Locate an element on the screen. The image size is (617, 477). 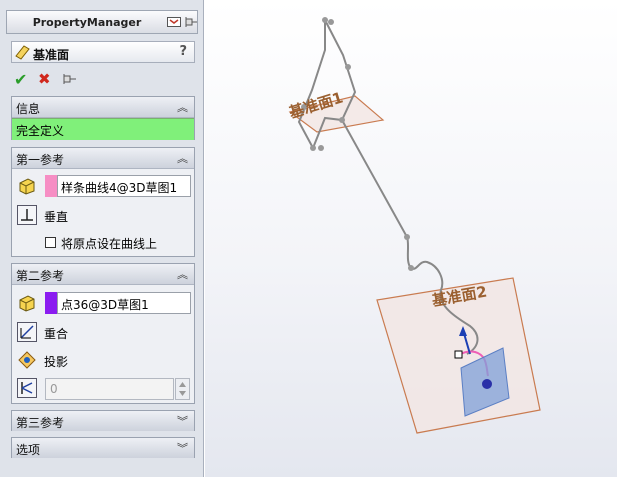
third-reference-header-label: 第三参考 is located at coordinates (40, 423).